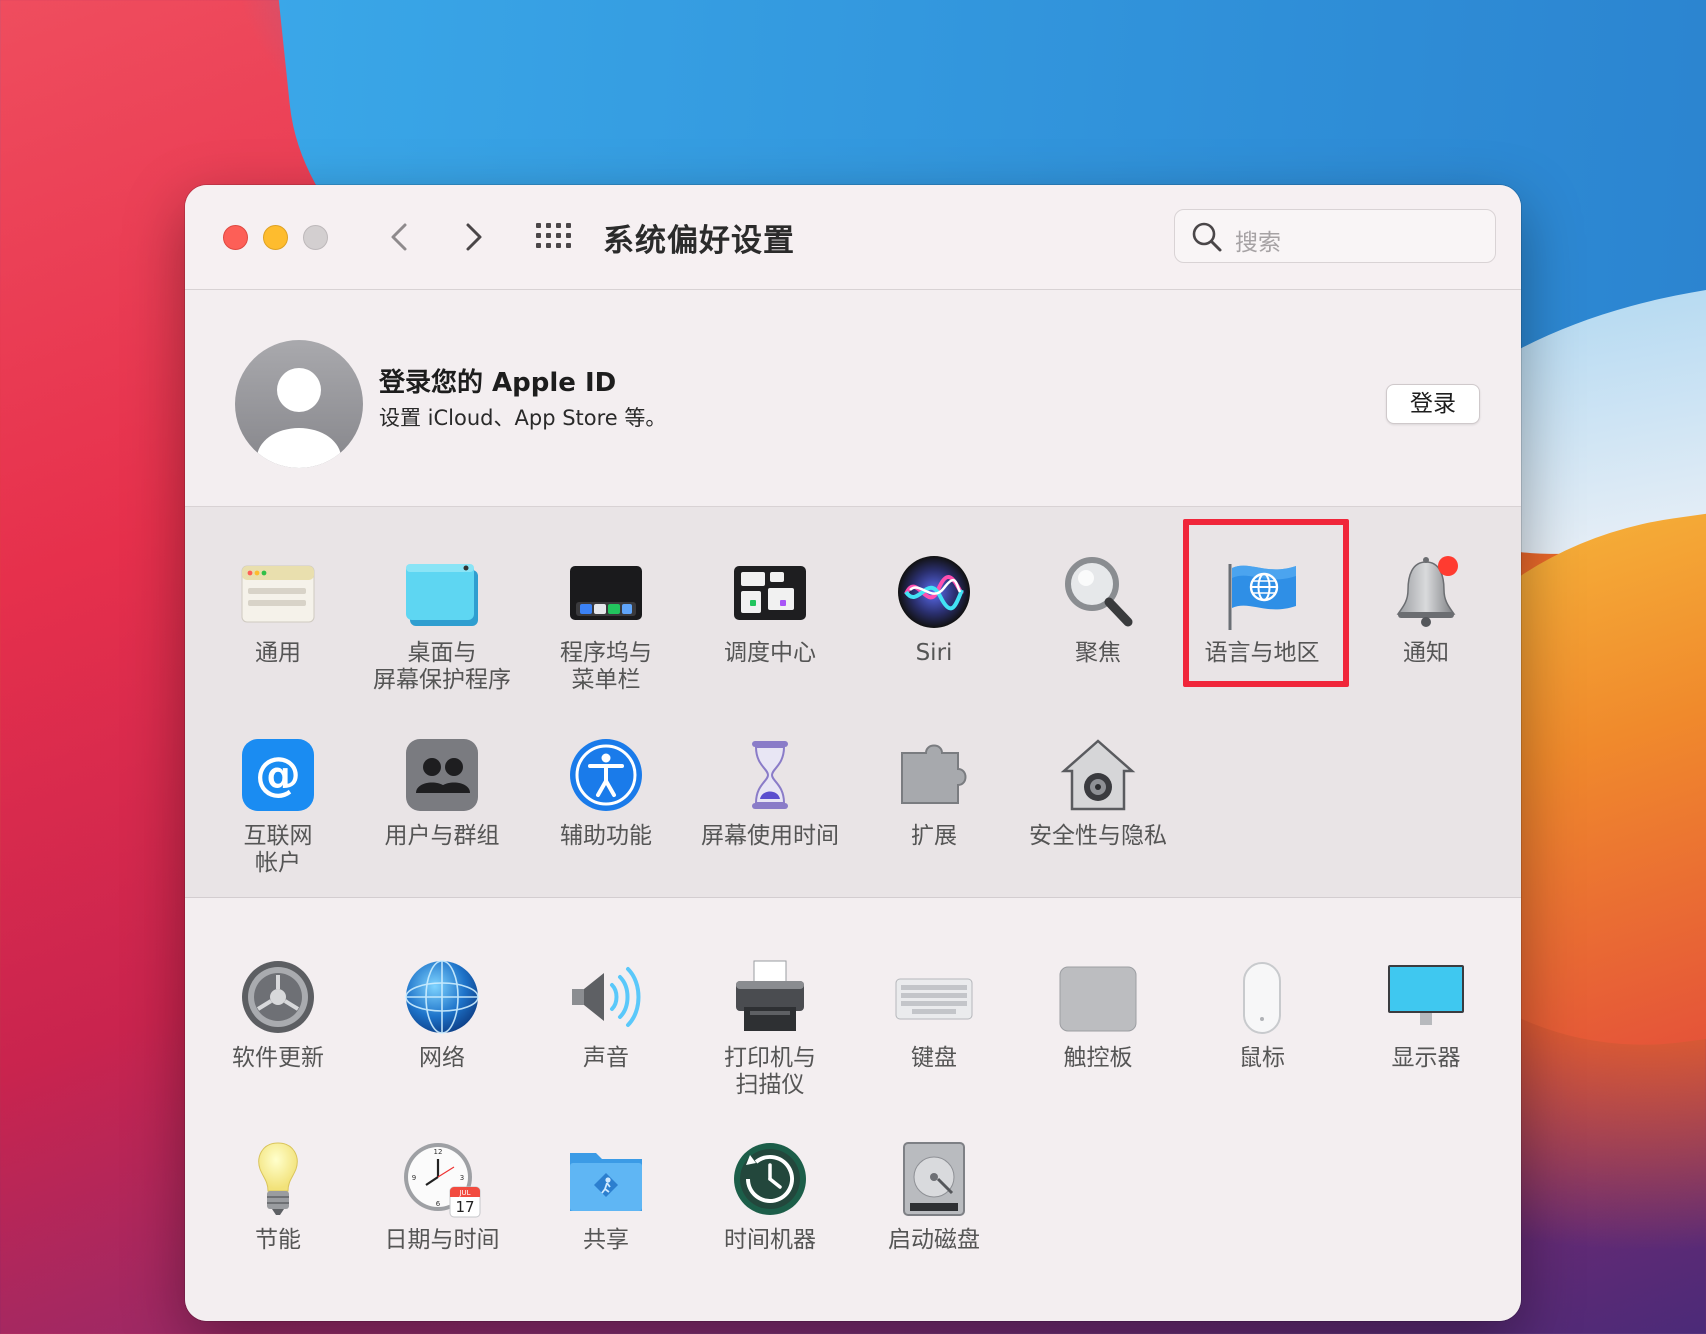 Image resolution: width=1706 pixels, height=1334 pixels. I want to click on pref-trackpad: 触控板, so click(1098, 1013).